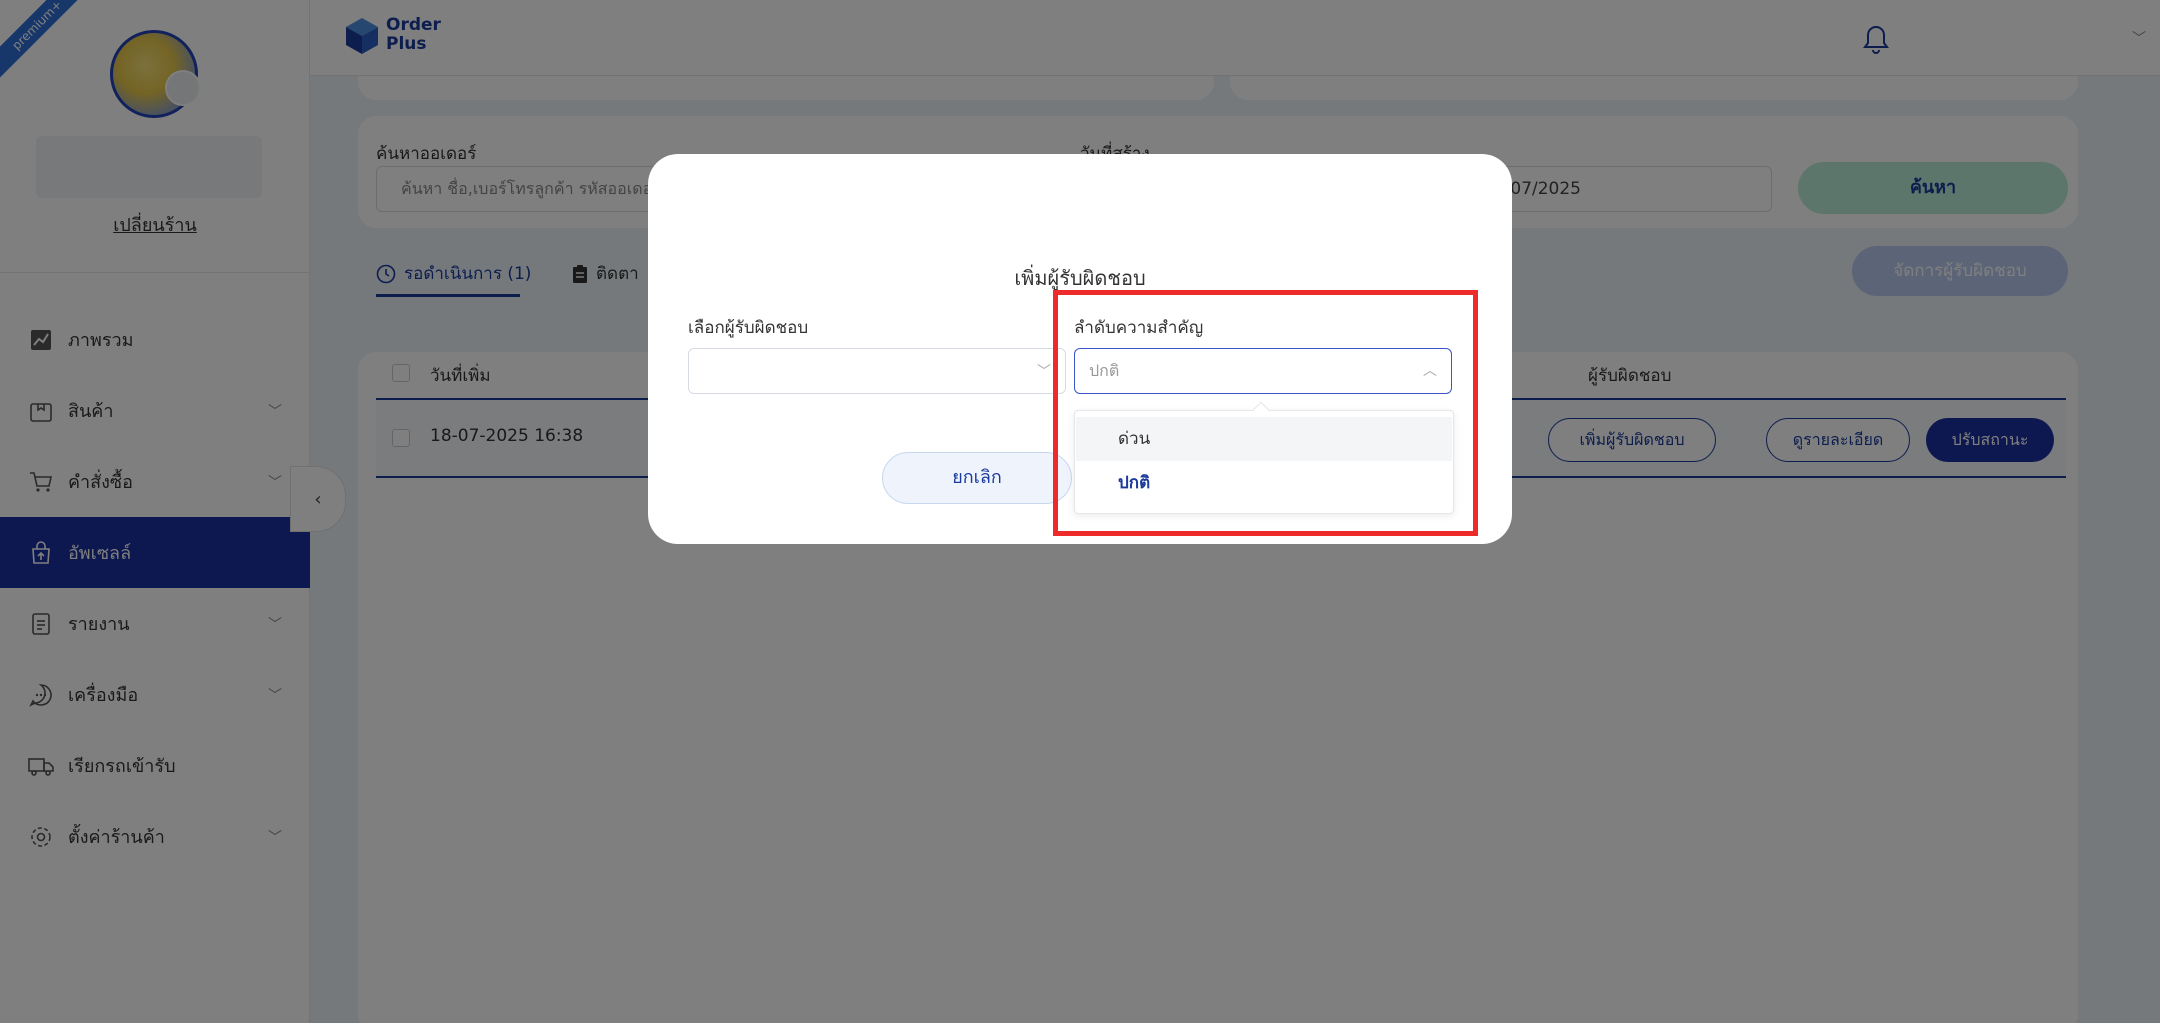 This screenshot has width=2160, height=1023. What do you see at coordinates (1265, 413) in the screenshot?
I see `highlight-box` at bounding box center [1265, 413].